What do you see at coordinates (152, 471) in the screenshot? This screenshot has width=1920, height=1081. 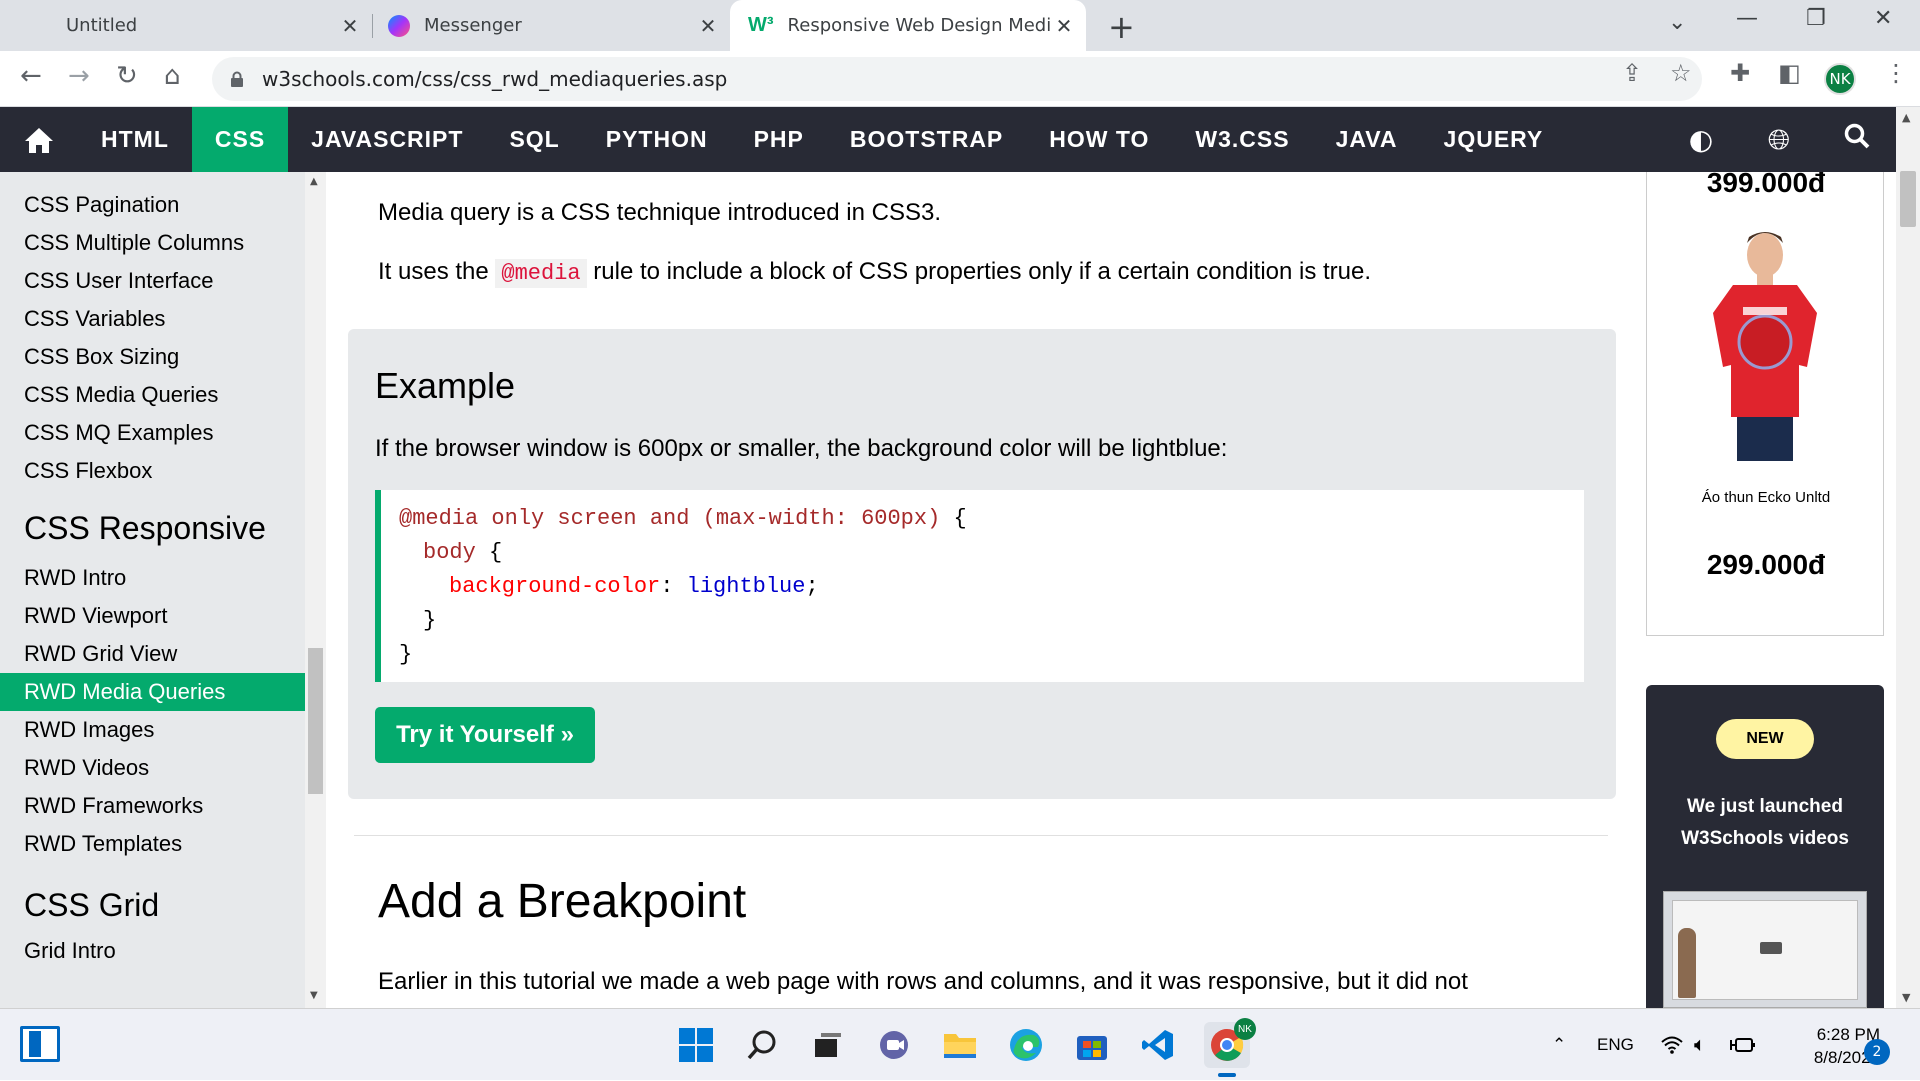 I see `sidebar-item-css-flexbox: CSS Flexbox` at bounding box center [152, 471].